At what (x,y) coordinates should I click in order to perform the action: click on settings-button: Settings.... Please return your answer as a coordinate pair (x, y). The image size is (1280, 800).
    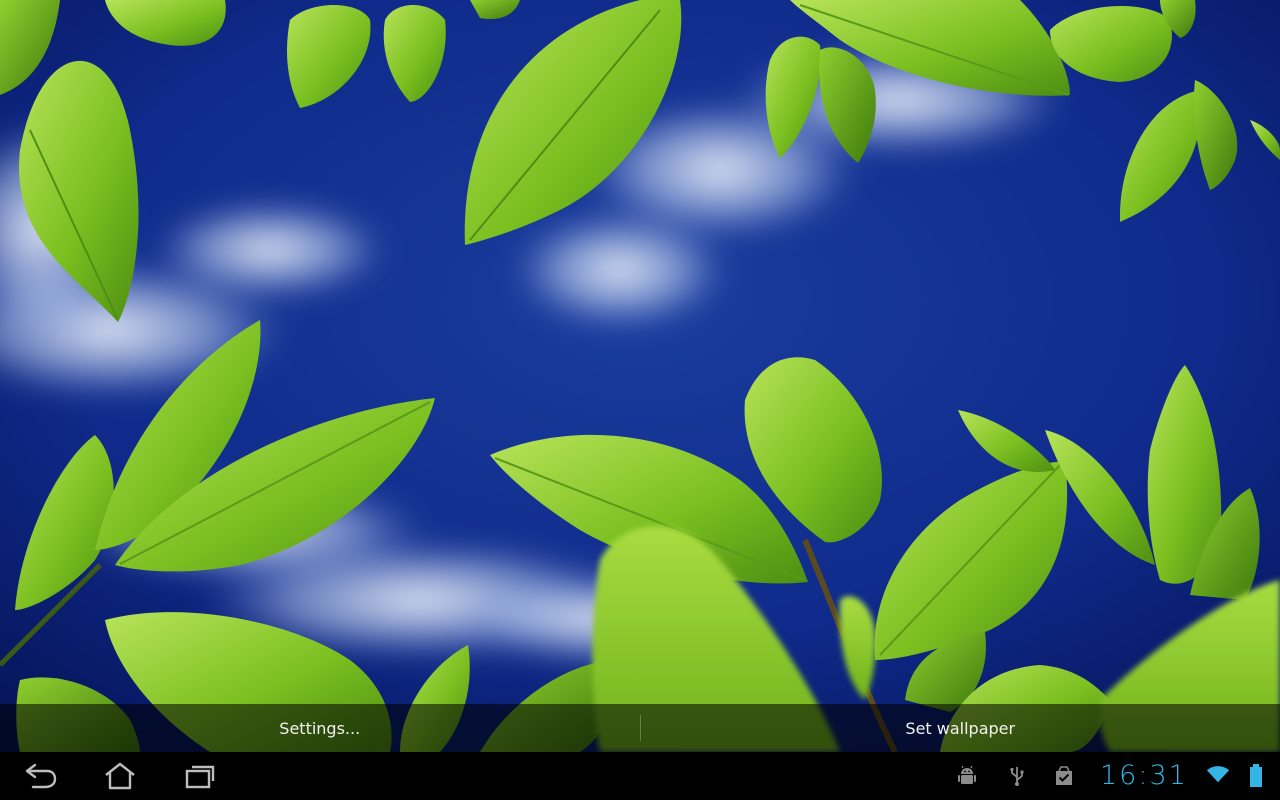
    Looking at the image, I should click on (320, 728).